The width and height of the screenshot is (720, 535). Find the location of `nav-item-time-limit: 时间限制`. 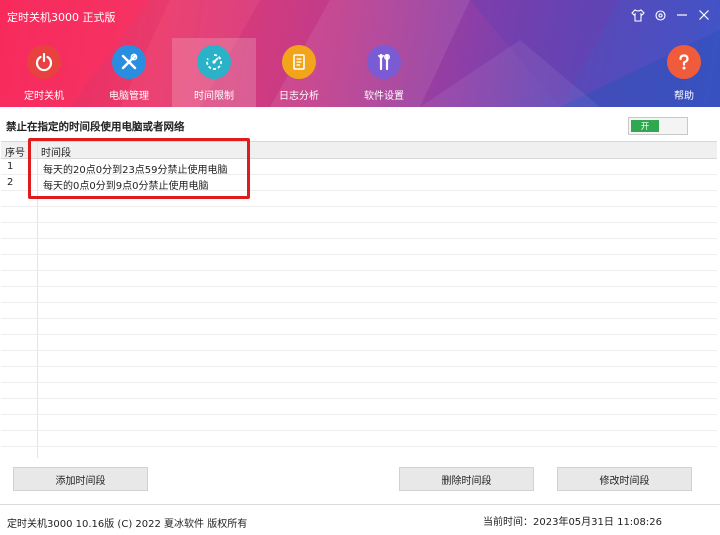

nav-item-time-limit: 时间限制 is located at coordinates (214, 72).